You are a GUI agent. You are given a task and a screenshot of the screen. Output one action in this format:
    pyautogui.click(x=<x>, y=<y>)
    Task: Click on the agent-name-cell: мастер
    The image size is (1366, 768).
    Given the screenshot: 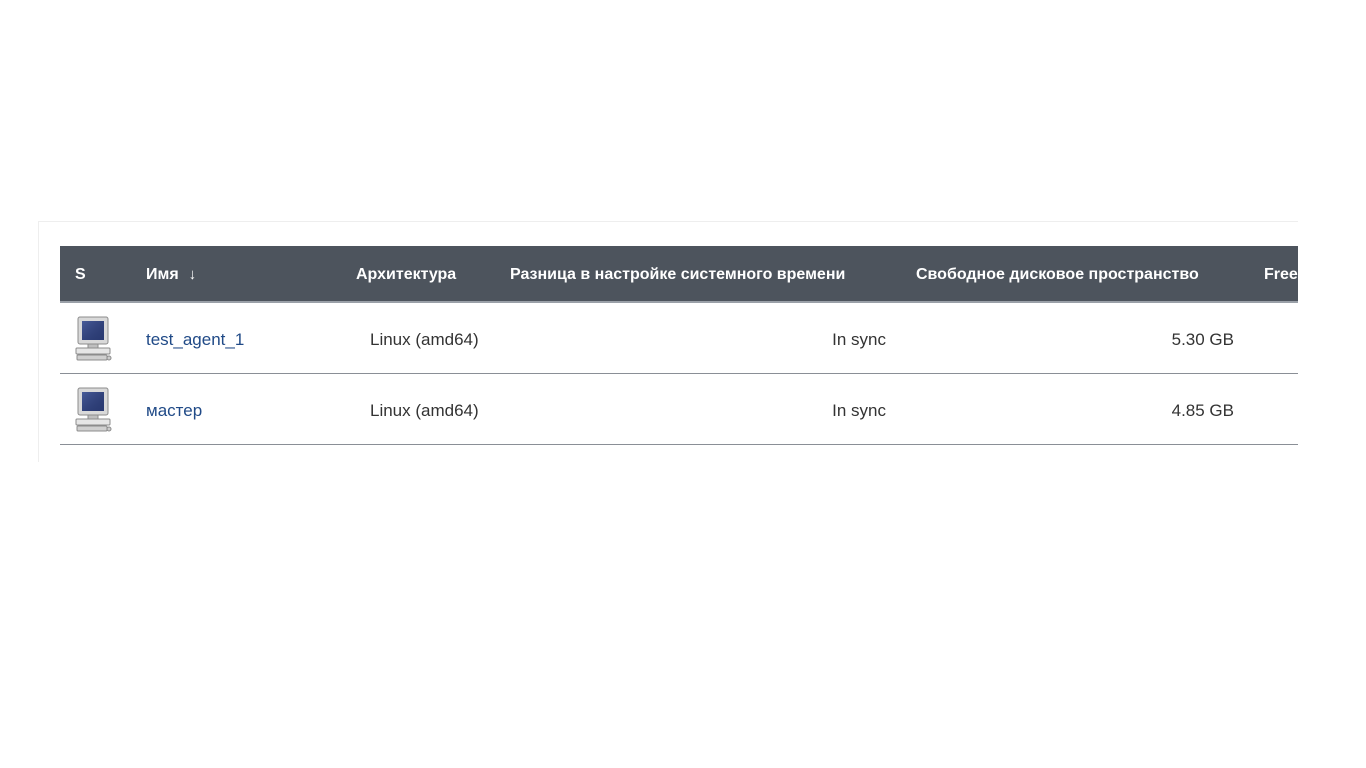 What is the action you would take?
    pyautogui.click(x=174, y=411)
    